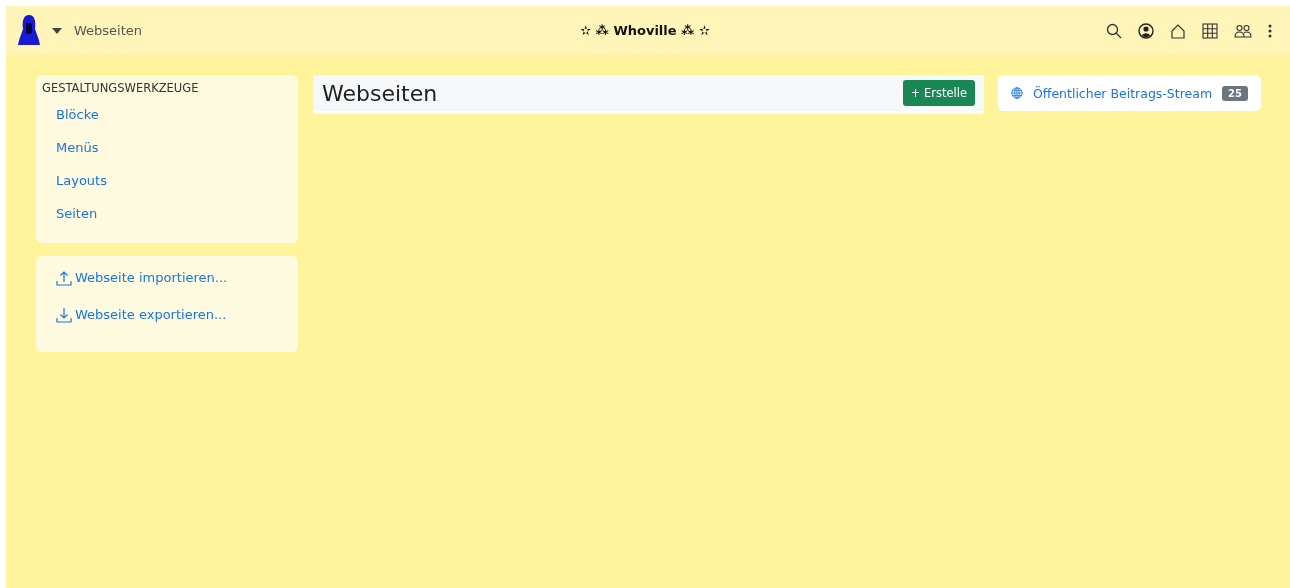  Describe the element at coordinates (167, 218) in the screenshot. I see `sidebar-item: Seiten` at that location.